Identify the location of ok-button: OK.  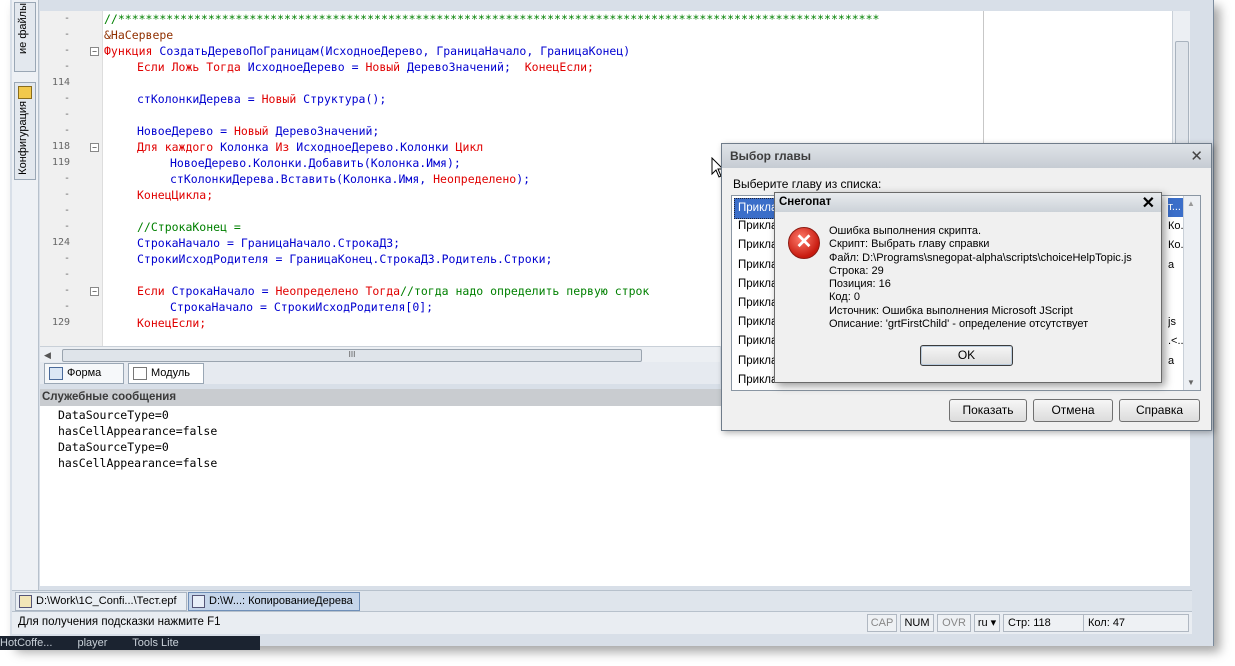
(966, 355).